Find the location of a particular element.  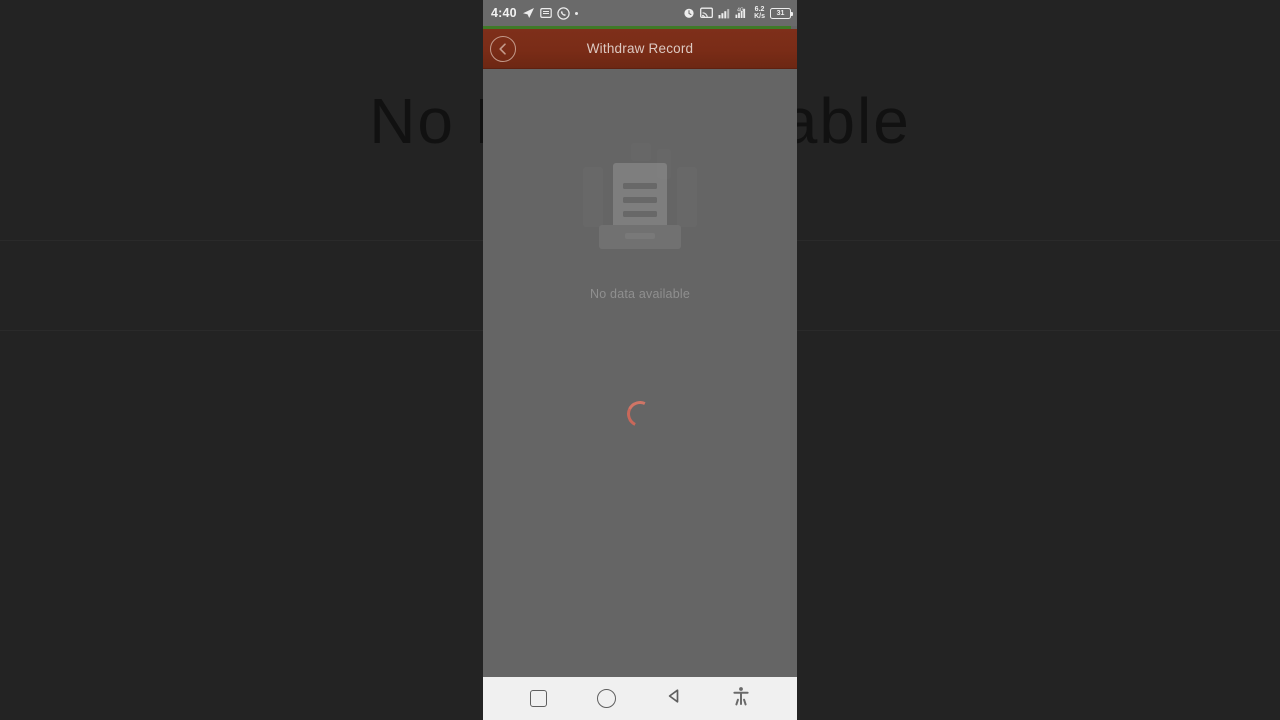

app-bar: Withdraw Record is located at coordinates (640, 49).